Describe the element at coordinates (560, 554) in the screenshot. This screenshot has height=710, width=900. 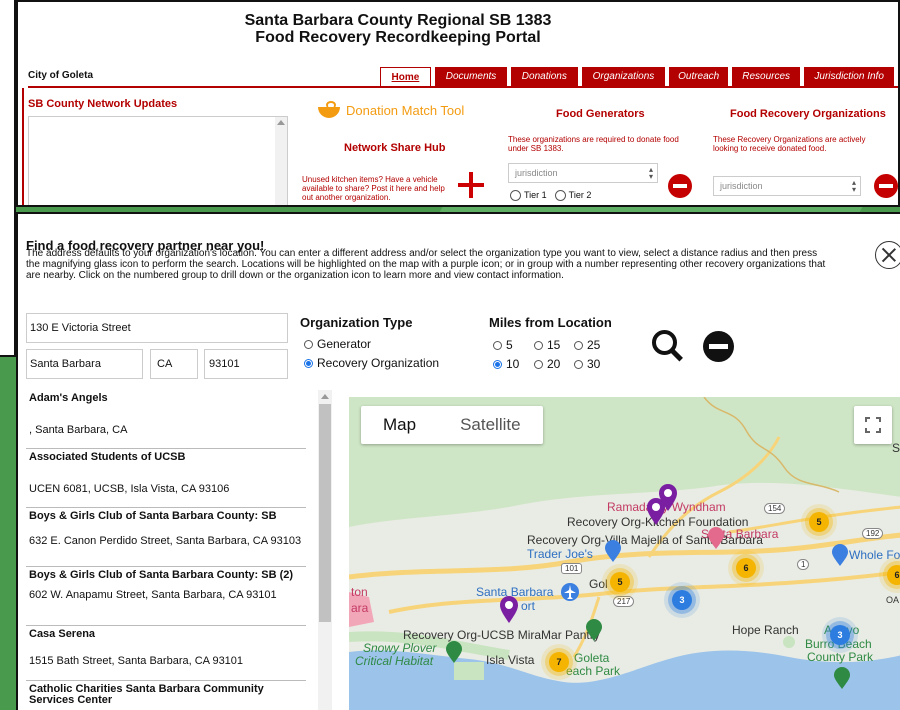
I see `map-label-trader-joes: Trader Joe's` at that location.